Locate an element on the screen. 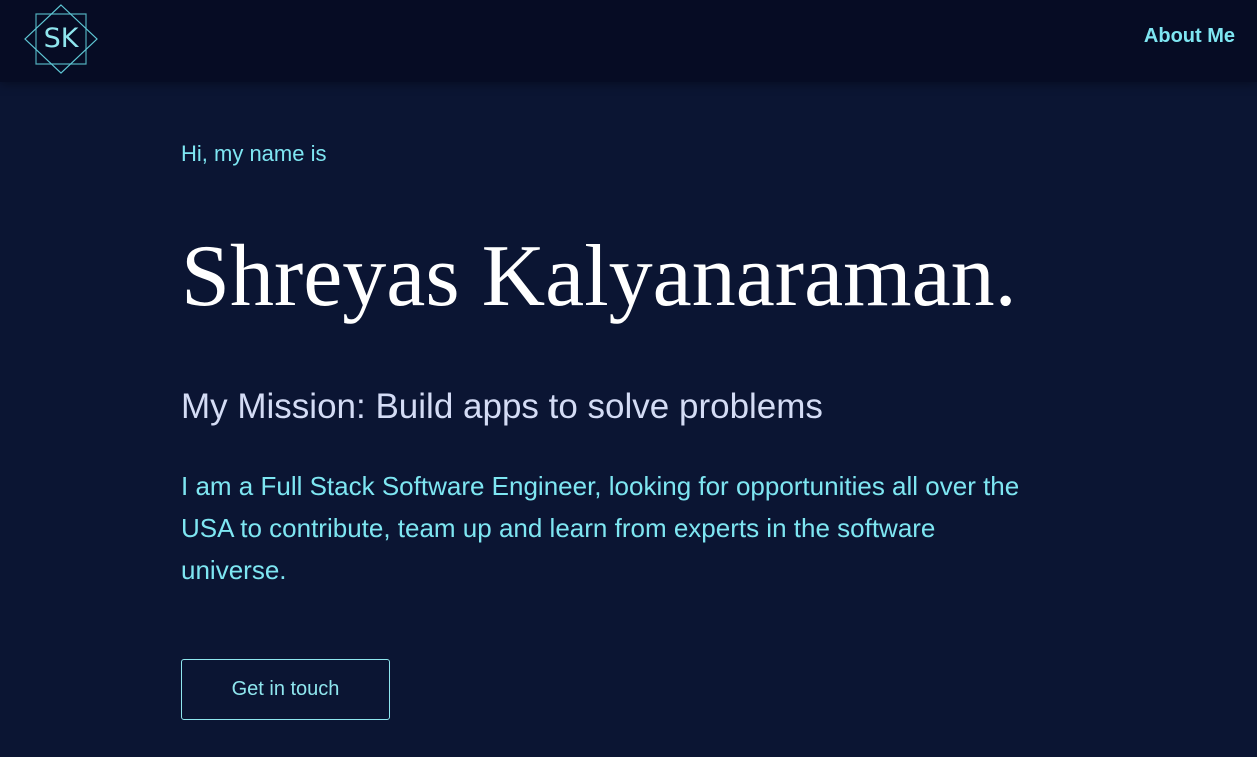  logo-text: SK is located at coordinates (61, 38).